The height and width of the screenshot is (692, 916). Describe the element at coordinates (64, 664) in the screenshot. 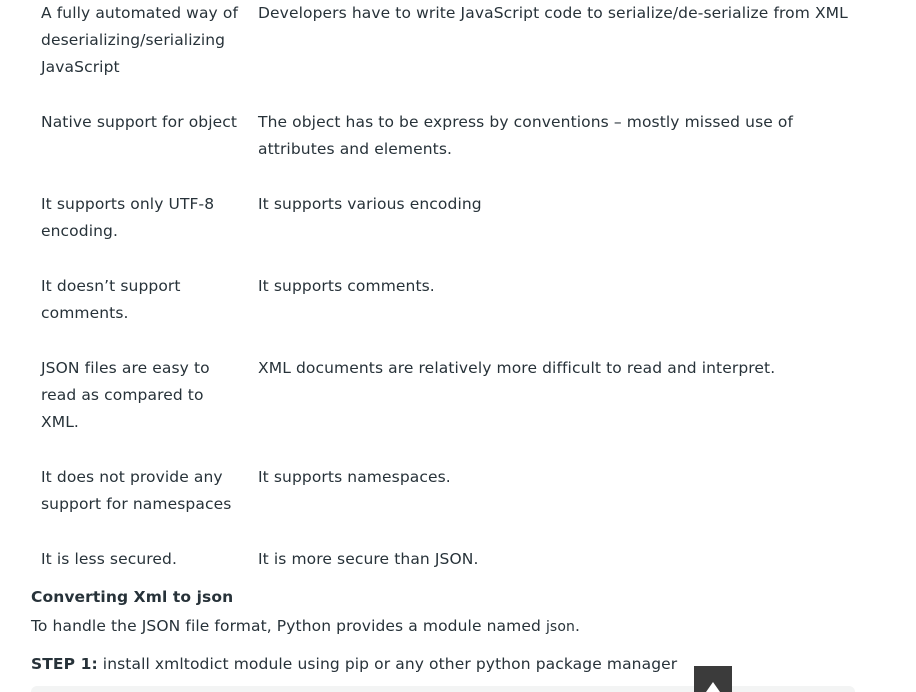

I see `step-label: STEP 1:` at that location.